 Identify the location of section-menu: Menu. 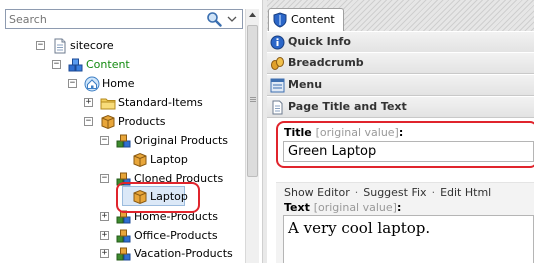
(400, 85).